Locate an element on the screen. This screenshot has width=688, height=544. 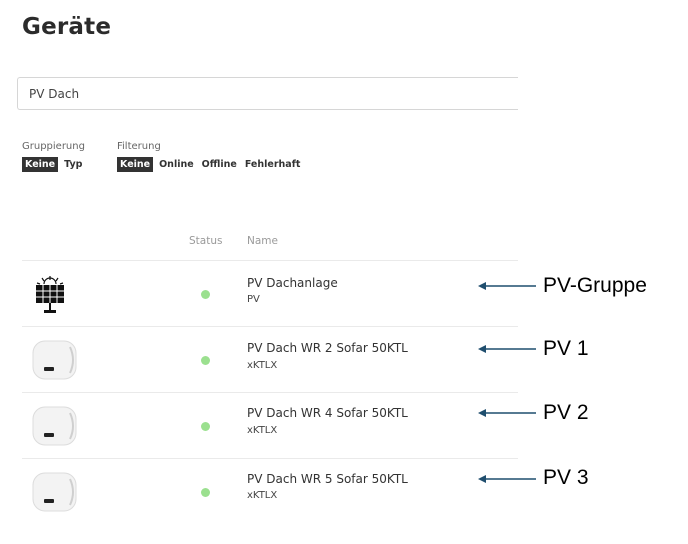
column-header-status: Status is located at coordinates (205, 241).